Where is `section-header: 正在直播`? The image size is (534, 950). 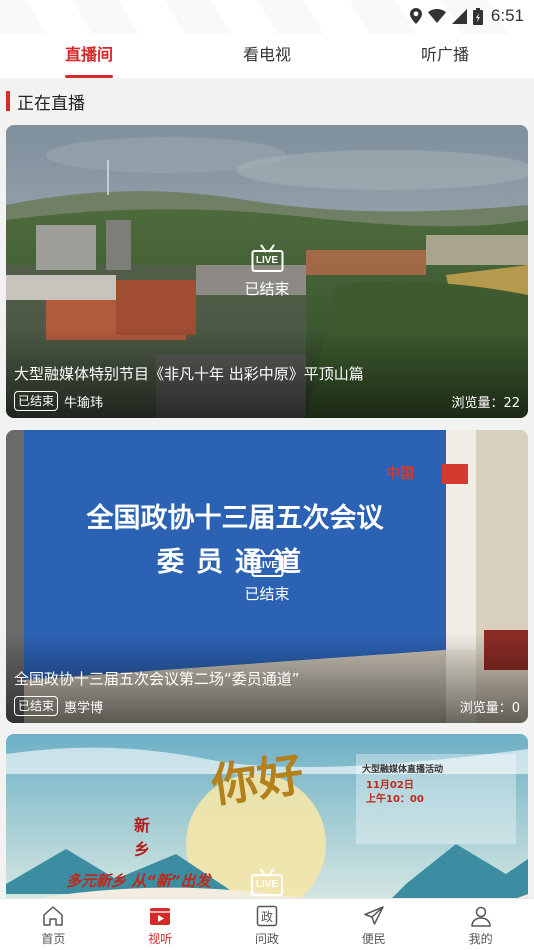
section-header: 正在直播 is located at coordinates (45, 101).